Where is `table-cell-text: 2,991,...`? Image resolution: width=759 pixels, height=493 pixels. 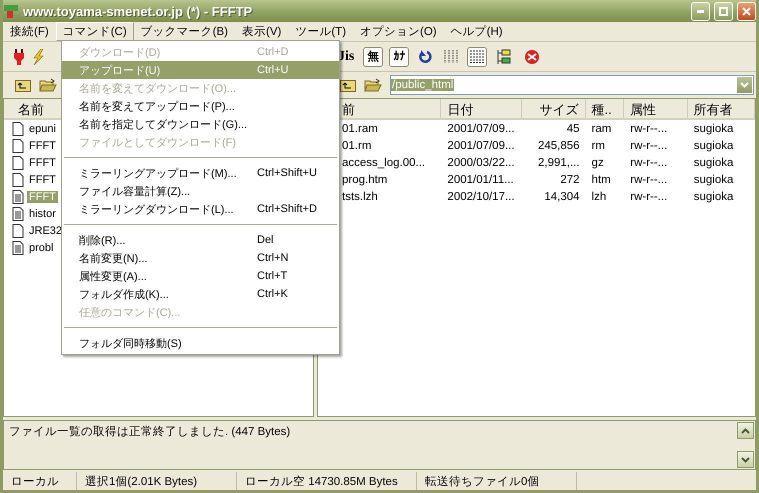 table-cell-text: 2,991,... is located at coordinates (558, 162).